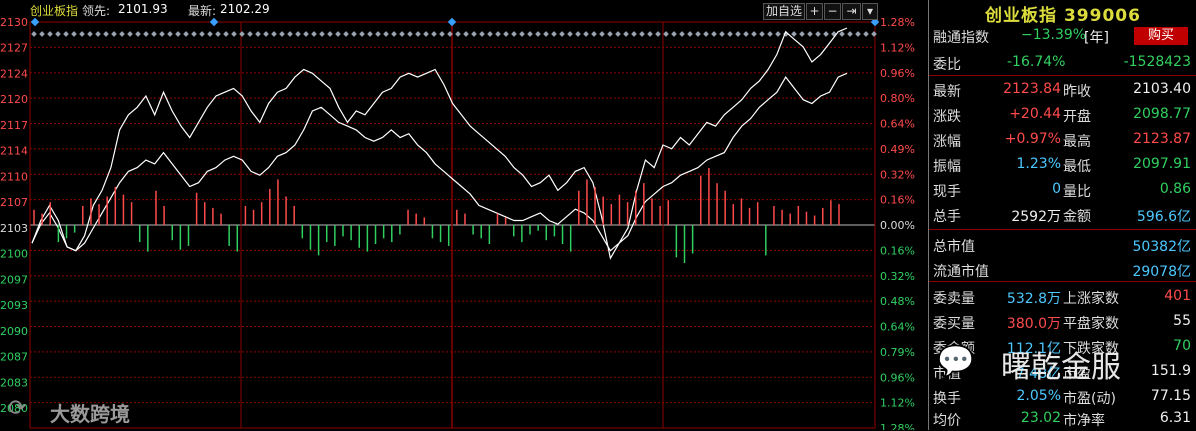  Describe the element at coordinates (961, 272) in the screenshot. I see `row-label: 流通市值` at that location.